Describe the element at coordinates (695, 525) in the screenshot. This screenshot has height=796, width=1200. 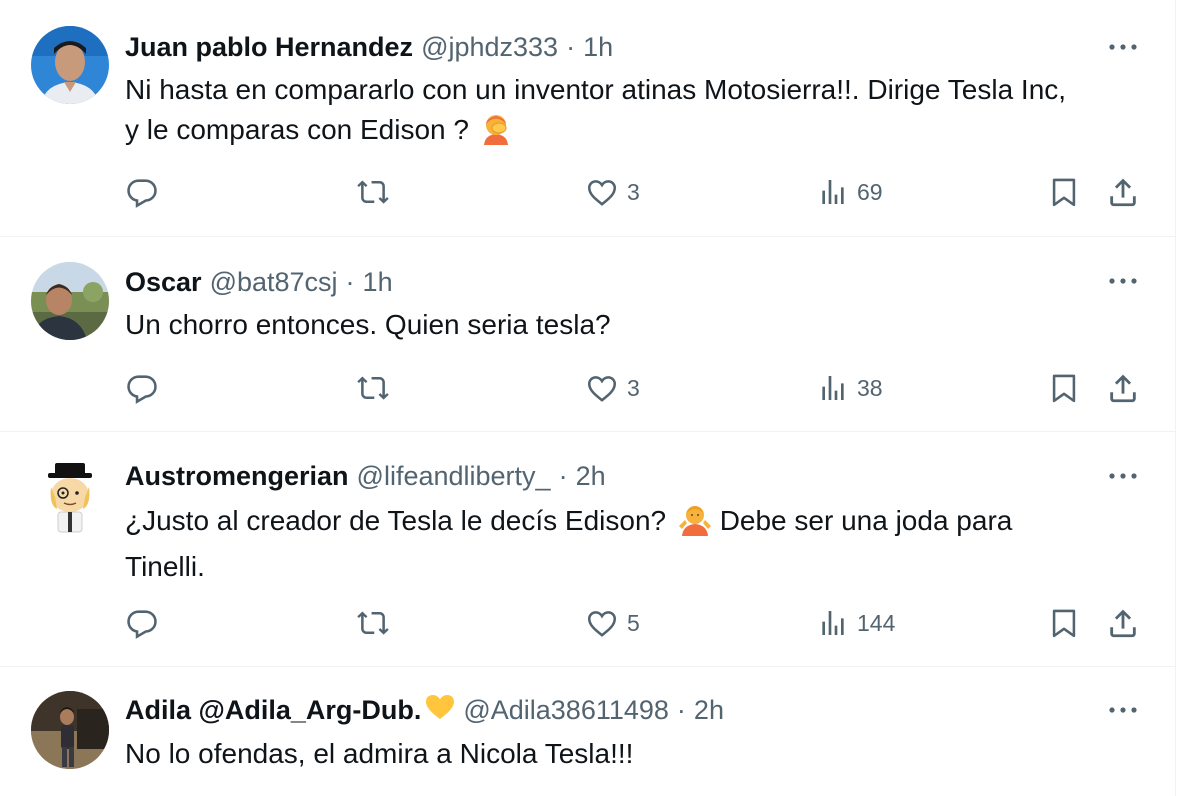
I see `person-shrugging-emoji` at that location.